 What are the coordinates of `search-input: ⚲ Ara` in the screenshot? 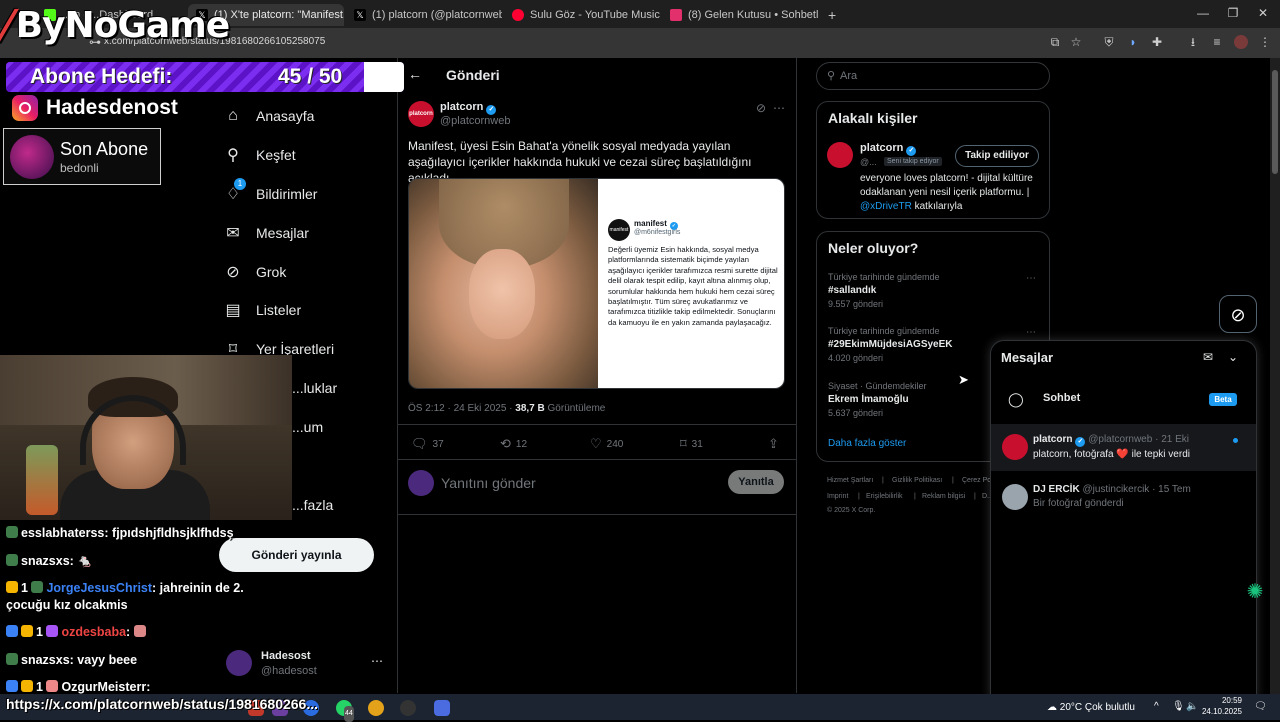 It's located at (933, 76).